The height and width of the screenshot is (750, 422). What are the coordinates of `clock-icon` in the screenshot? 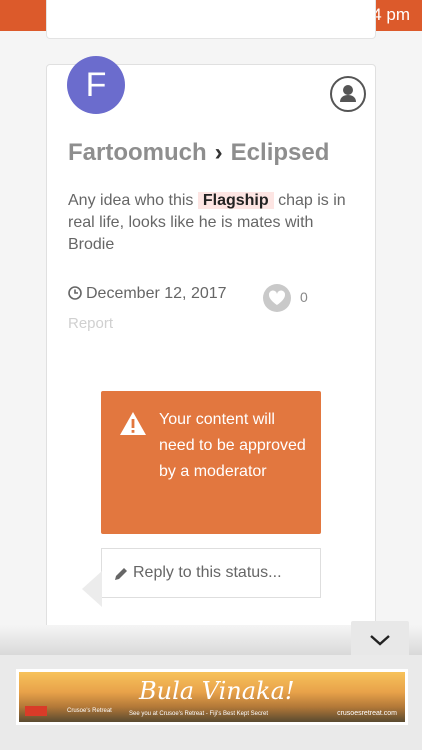 It's located at (75, 295).